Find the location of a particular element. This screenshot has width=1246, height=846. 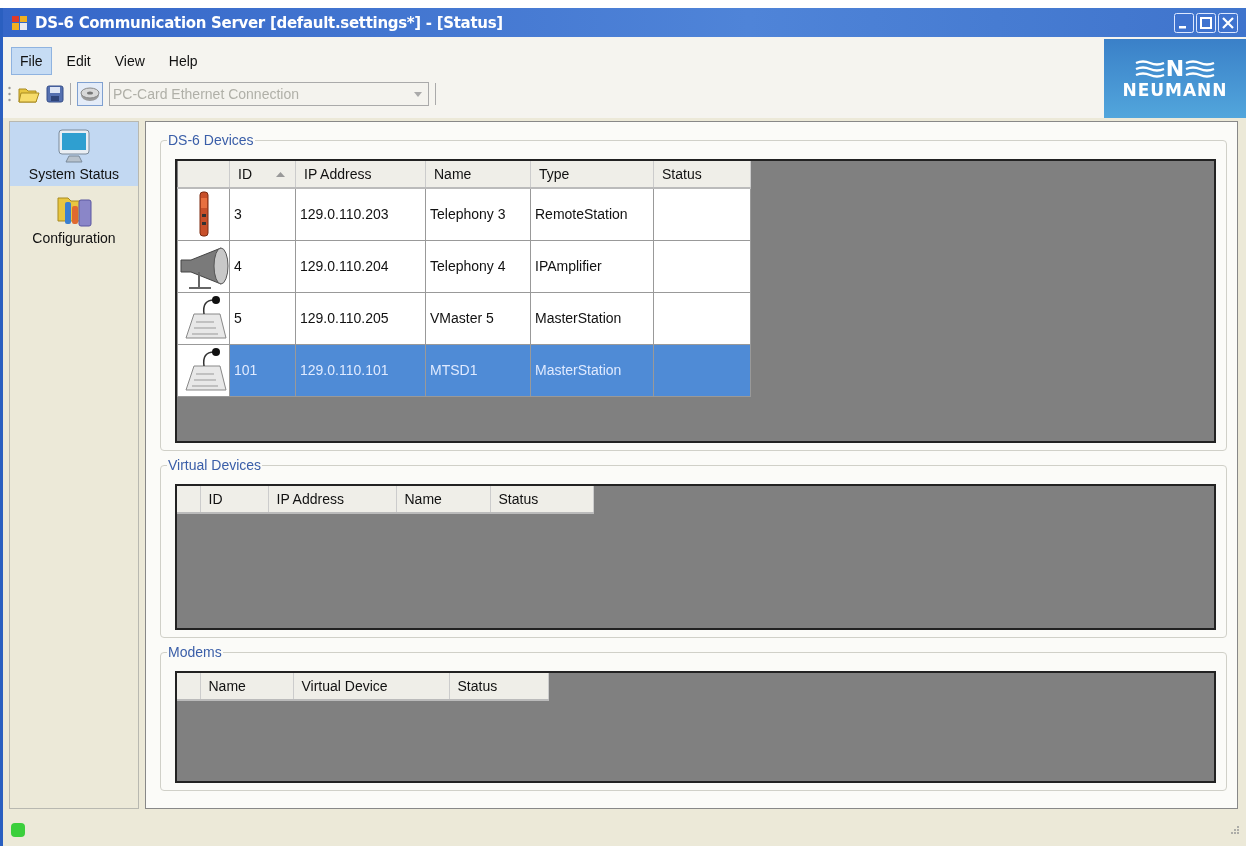

table-cell: 3 is located at coordinates (262, 214).